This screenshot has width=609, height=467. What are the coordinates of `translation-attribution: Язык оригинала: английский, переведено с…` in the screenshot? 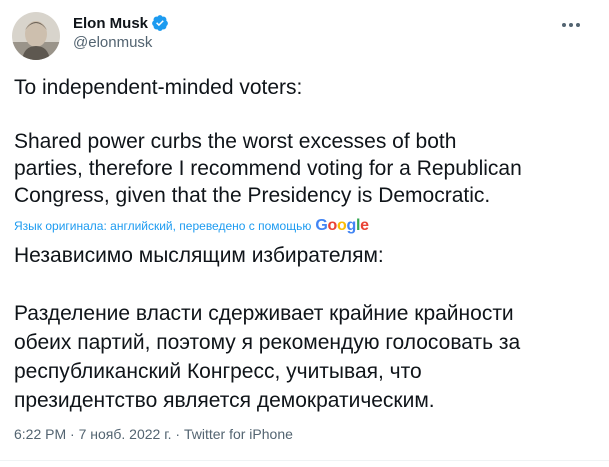 It's located at (191, 226).